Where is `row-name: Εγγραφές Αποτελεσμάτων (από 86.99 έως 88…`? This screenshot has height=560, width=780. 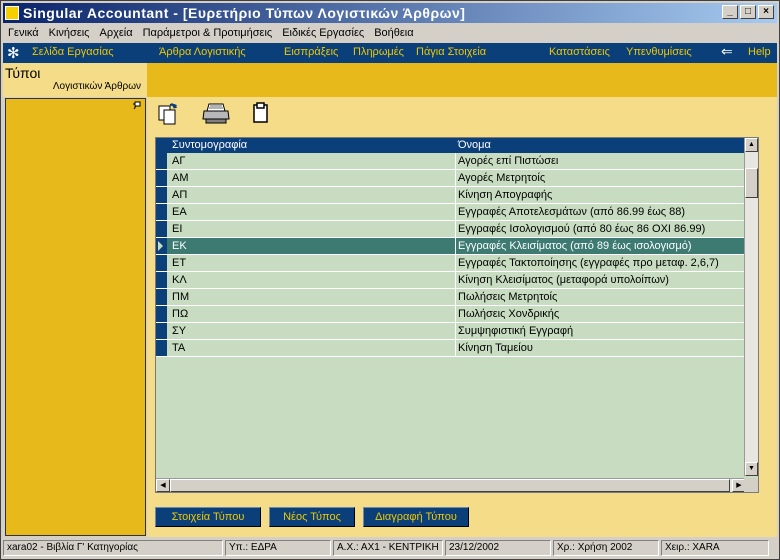
row-name: Εγγραφές Αποτελεσμάτων (από 86.99 έως 88… is located at coordinates (572, 212).